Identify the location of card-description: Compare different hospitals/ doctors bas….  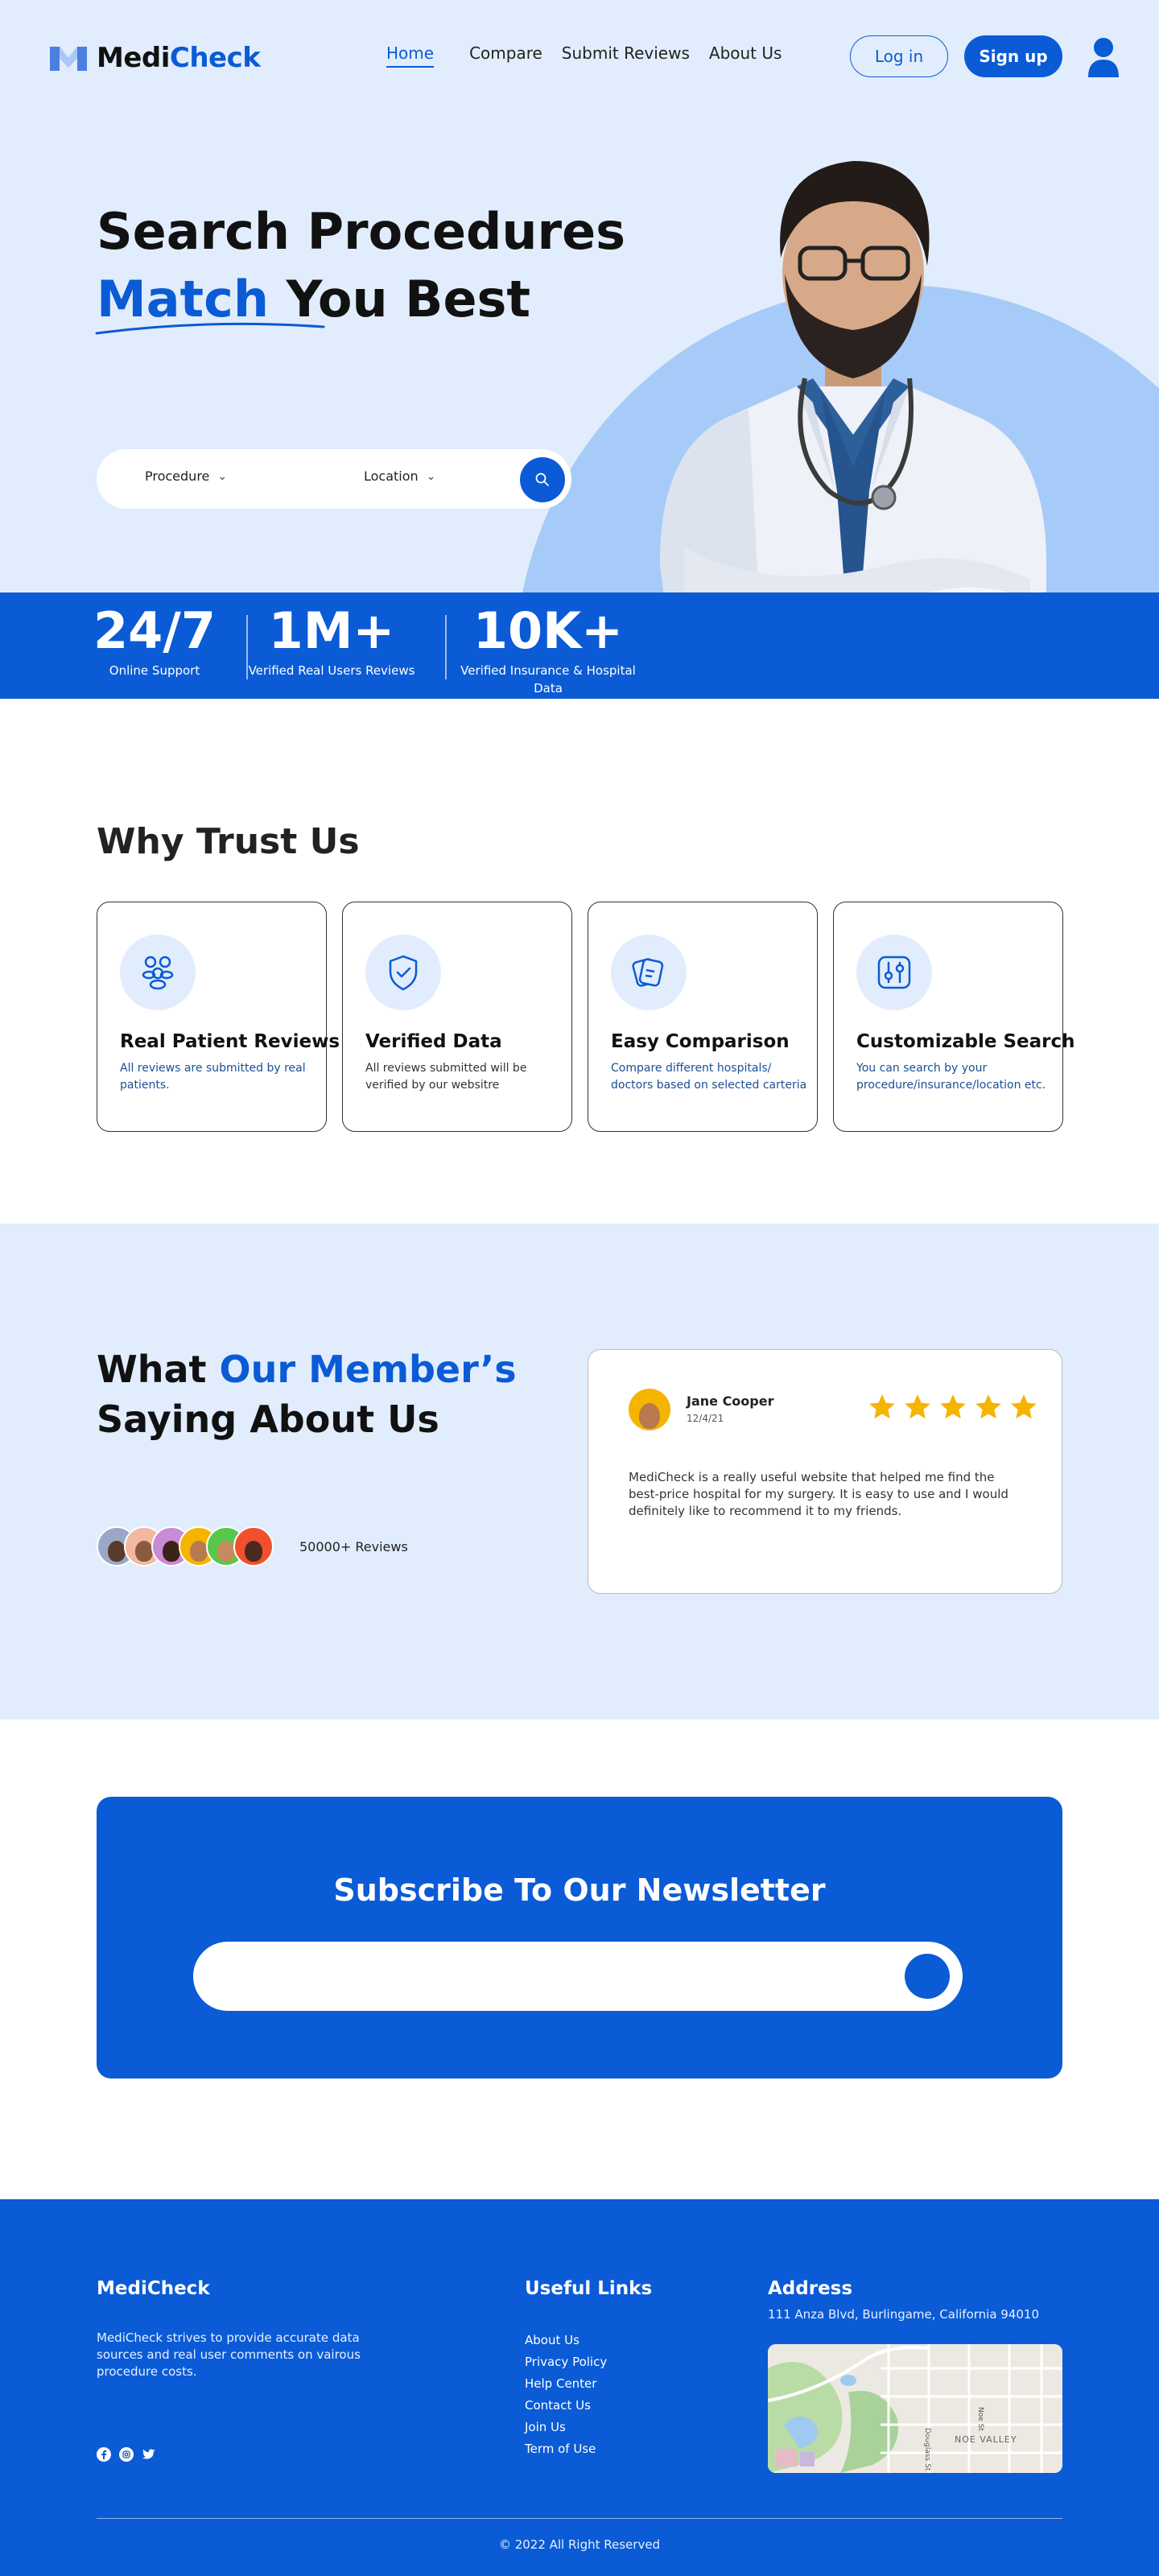
(709, 1077).